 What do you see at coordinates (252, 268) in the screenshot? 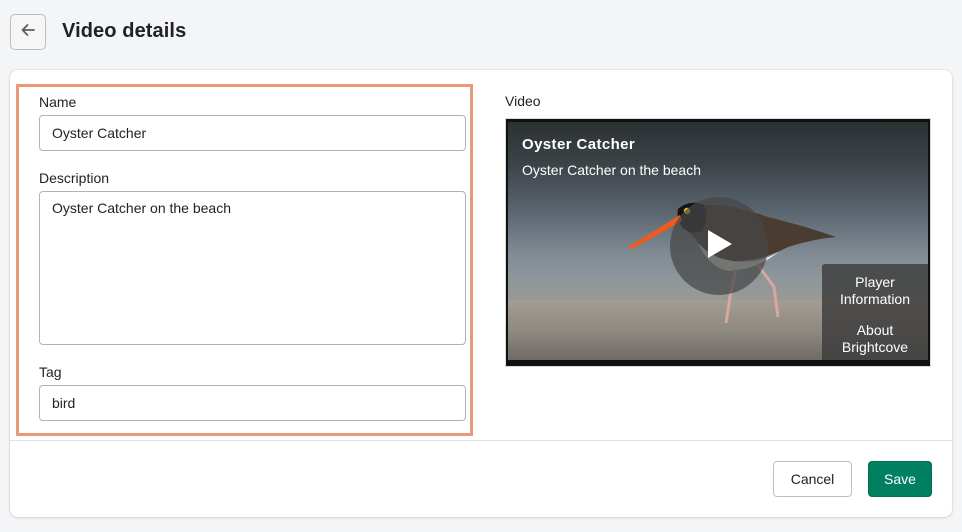
I see `description-textarea: Oyster Catcher on the beach` at bounding box center [252, 268].